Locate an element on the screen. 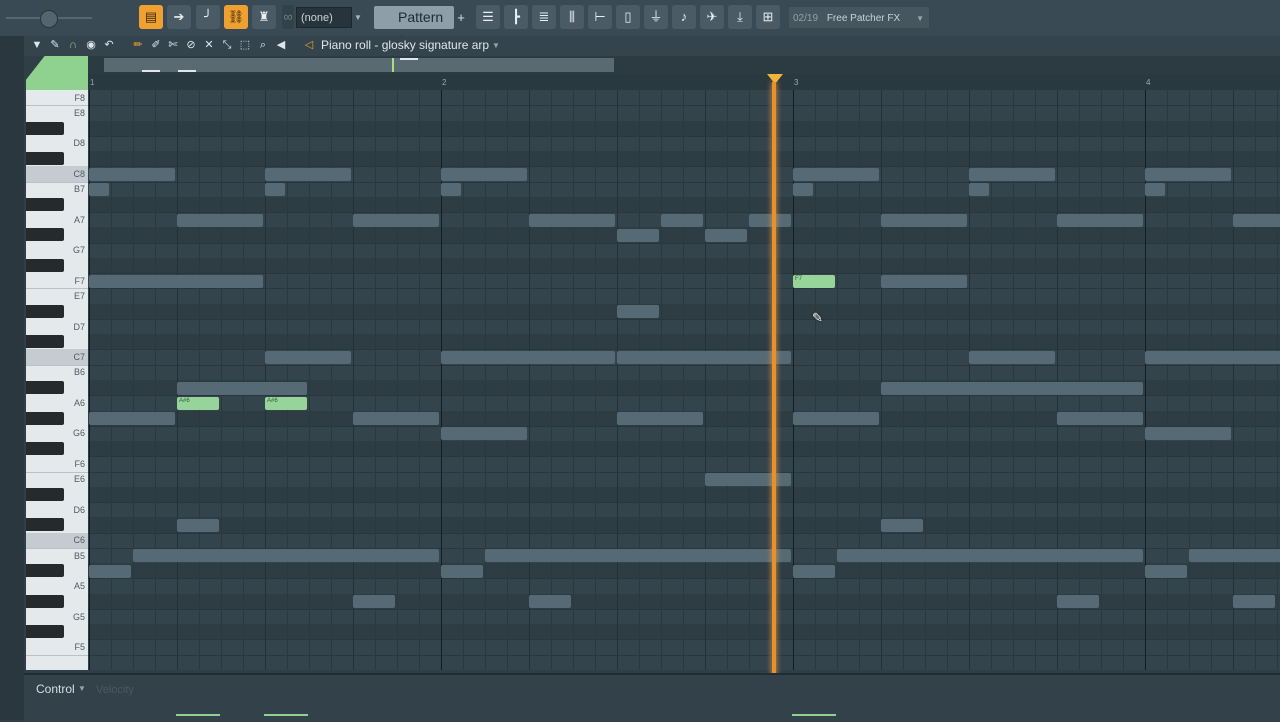 The height and width of the screenshot is (722, 1280). recording-icon: ✈ is located at coordinates (712, 17).